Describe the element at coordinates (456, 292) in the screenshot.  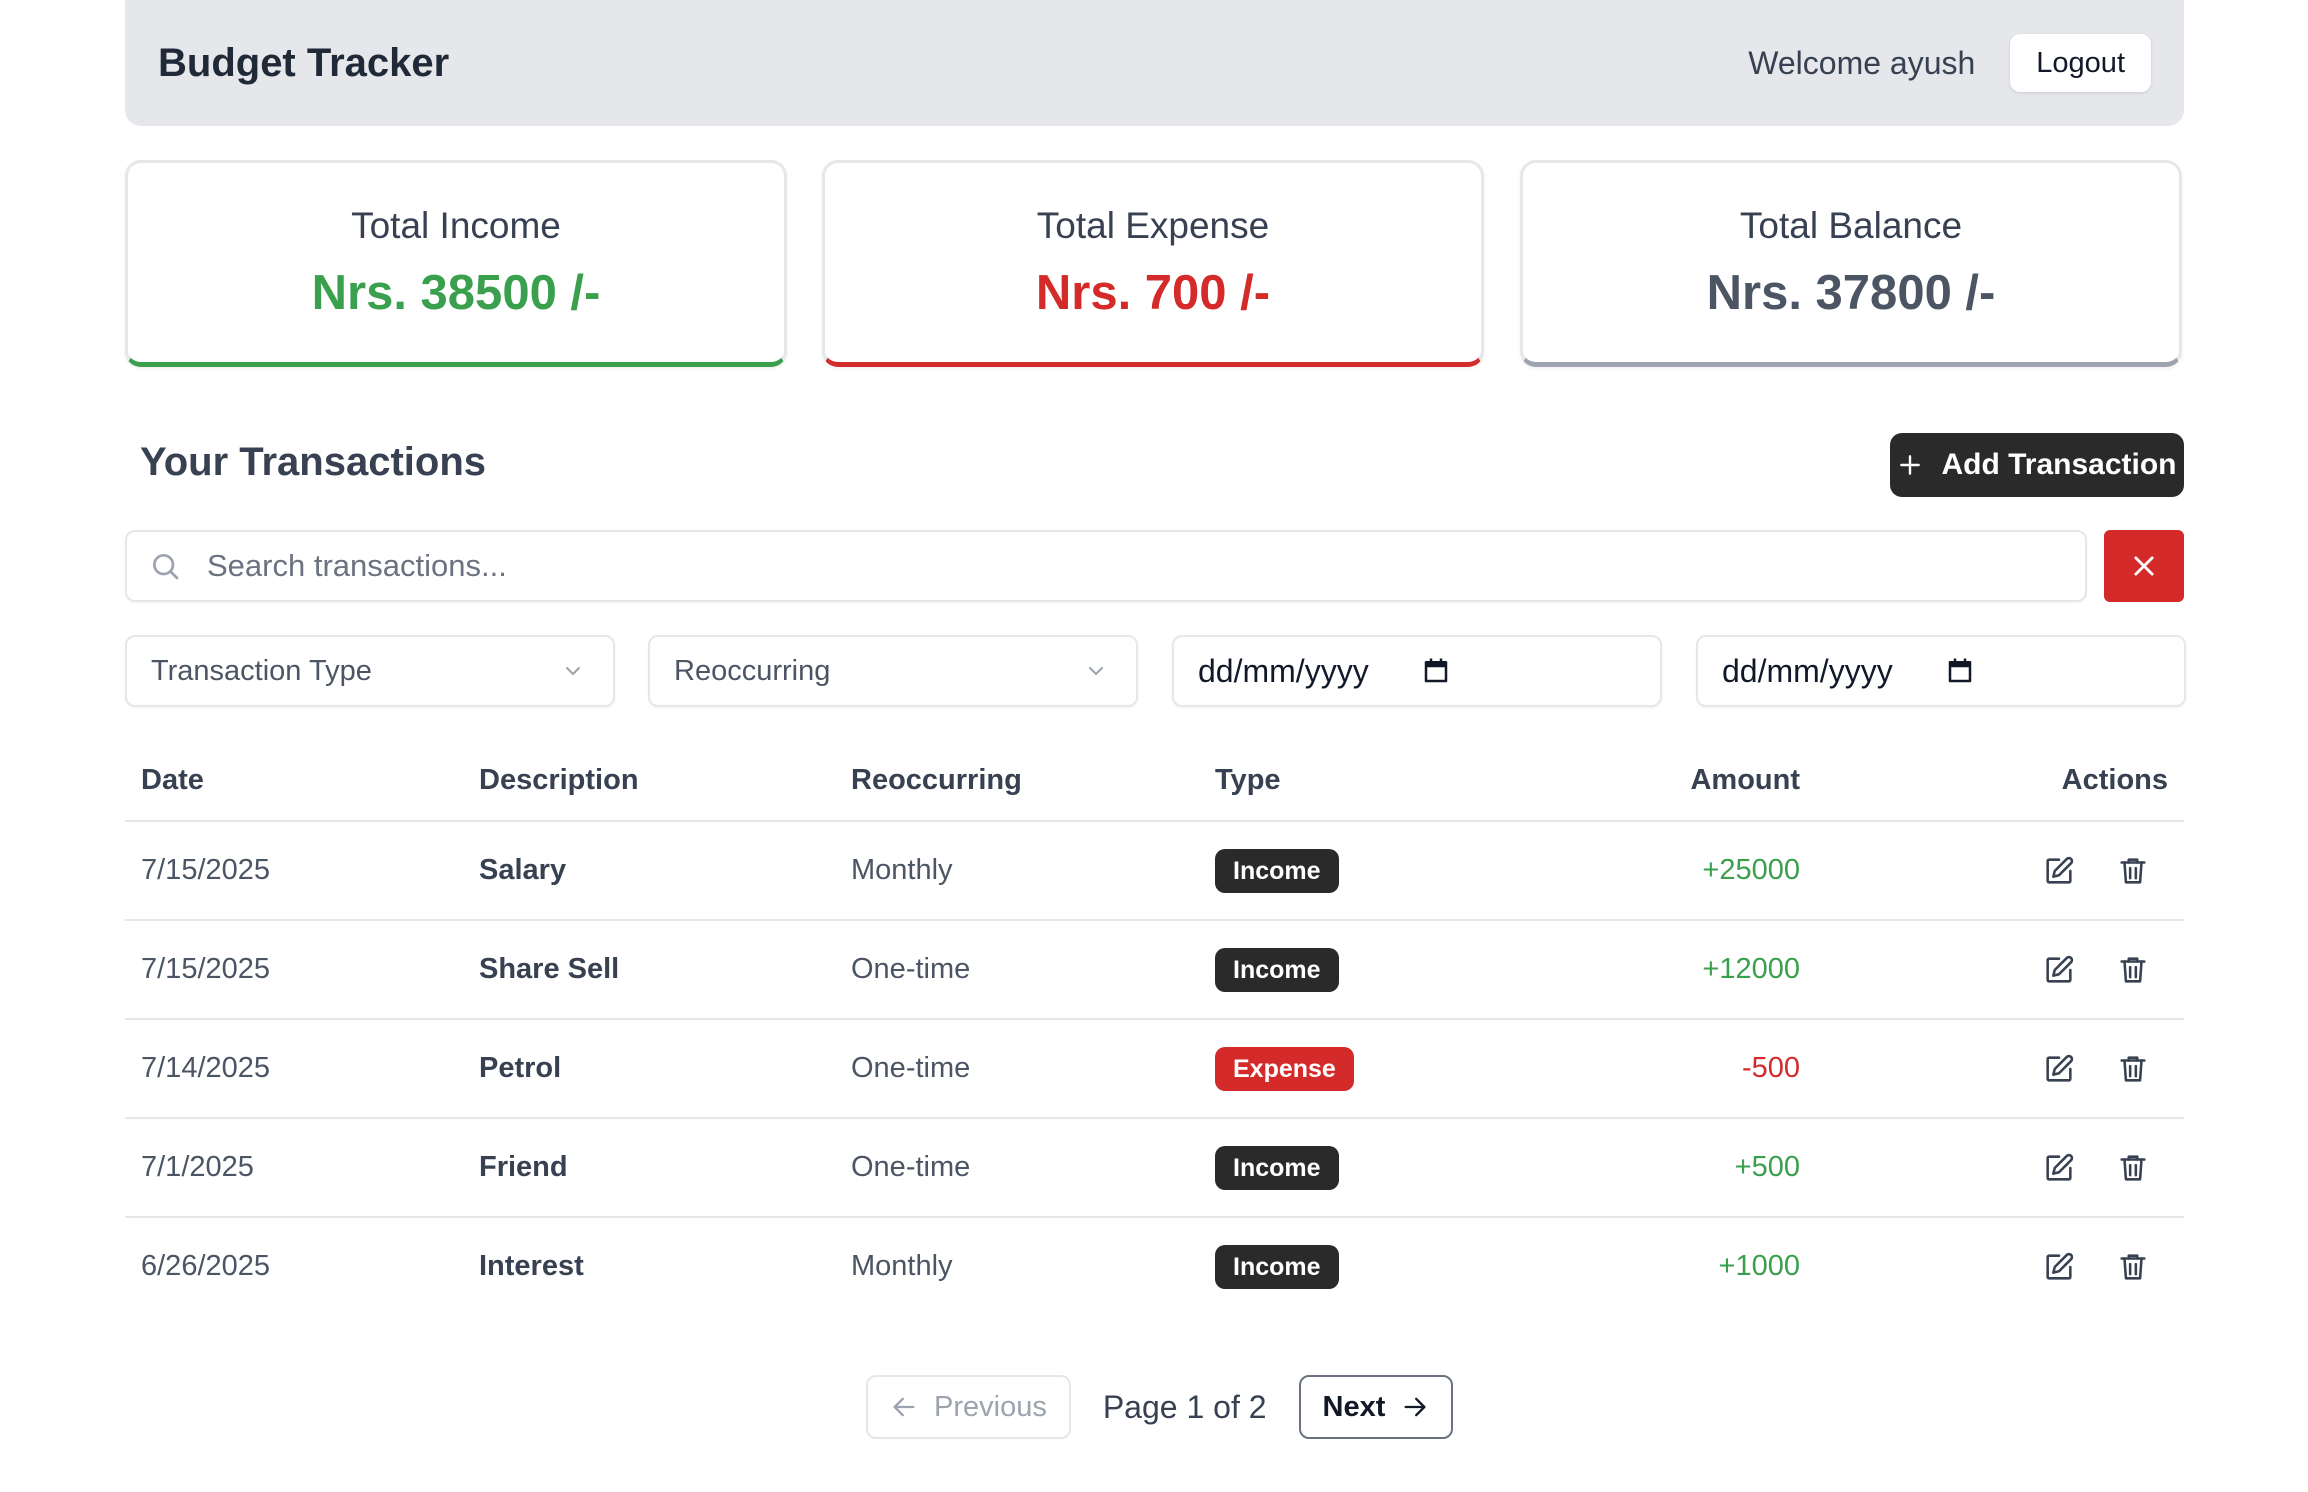
I see `total-income-value: Nrs. 38500 /-` at that location.